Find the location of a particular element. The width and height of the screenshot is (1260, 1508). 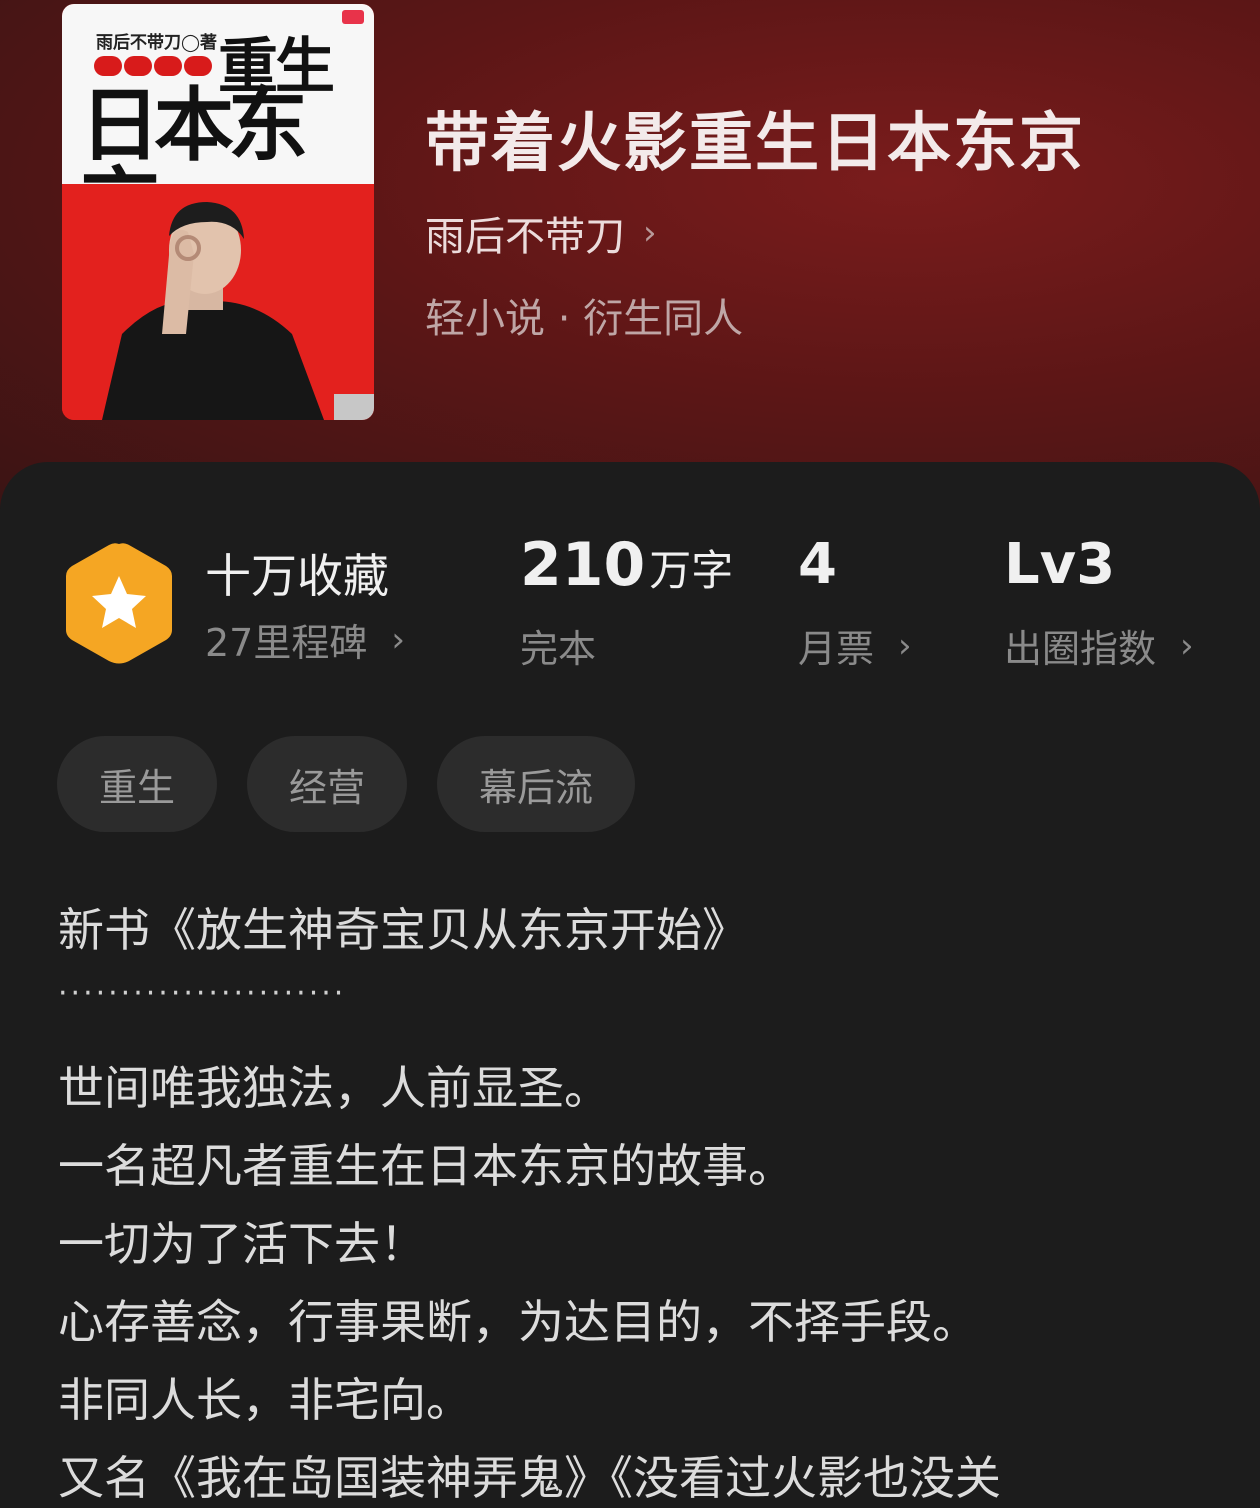

milestone-label: 27里程碑 is located at coordinates (286, 643).